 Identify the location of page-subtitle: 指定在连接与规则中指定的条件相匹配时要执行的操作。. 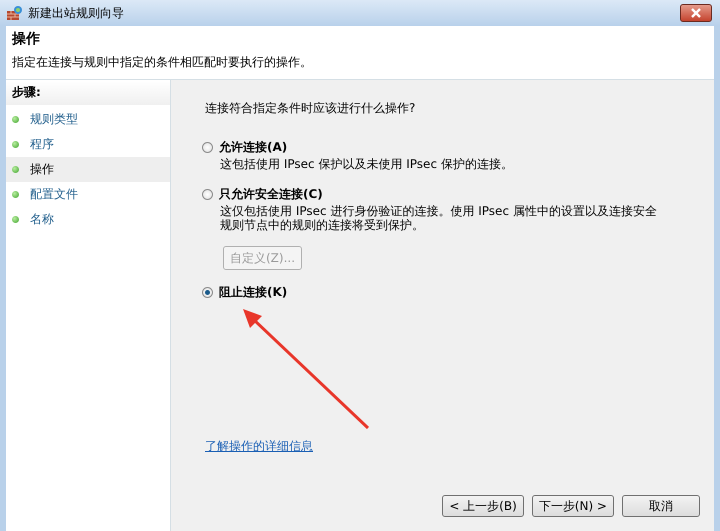
(162, 62).